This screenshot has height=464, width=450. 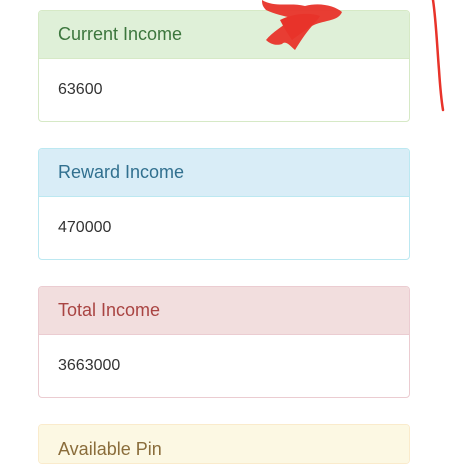 What do you see at coordinates (80, 89) in the screenshot?
I see `current-income-value: 63600` at bounding box center [80, 89].